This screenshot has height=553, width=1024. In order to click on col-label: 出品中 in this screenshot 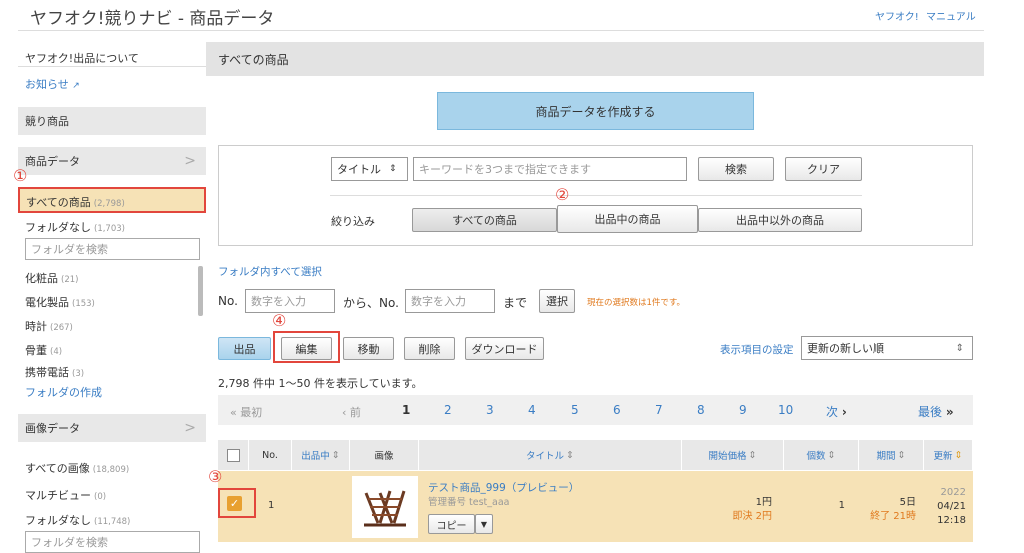, I will do `click(315, 456)`.